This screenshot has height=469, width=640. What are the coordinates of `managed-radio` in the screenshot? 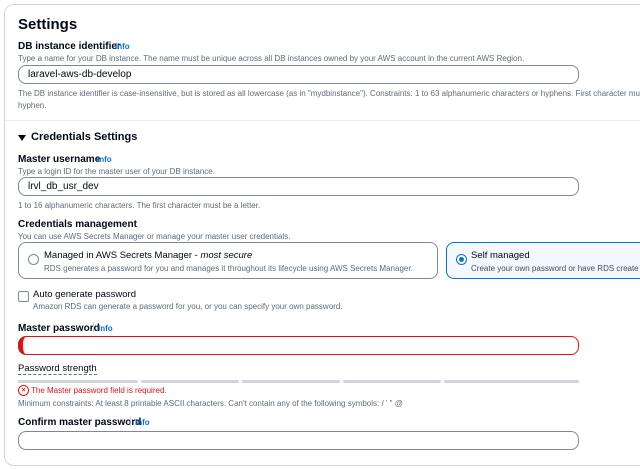 It's located at (33, 259).